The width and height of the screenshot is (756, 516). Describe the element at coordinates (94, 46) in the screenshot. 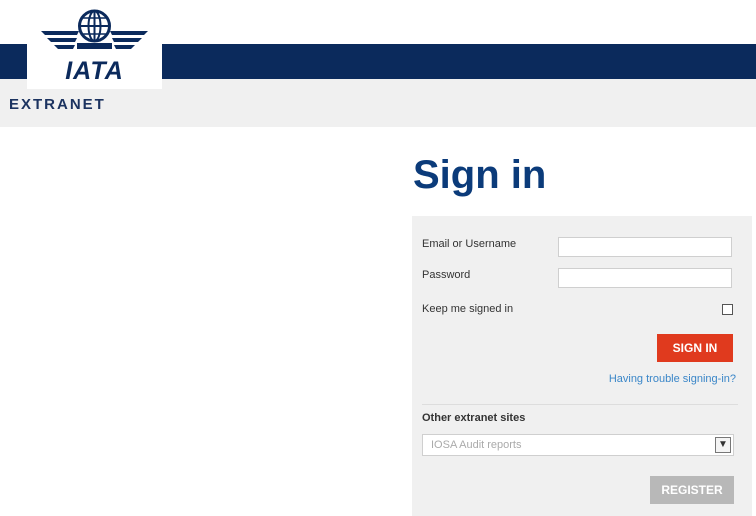

I see `iata-logo: IATA` at that location.